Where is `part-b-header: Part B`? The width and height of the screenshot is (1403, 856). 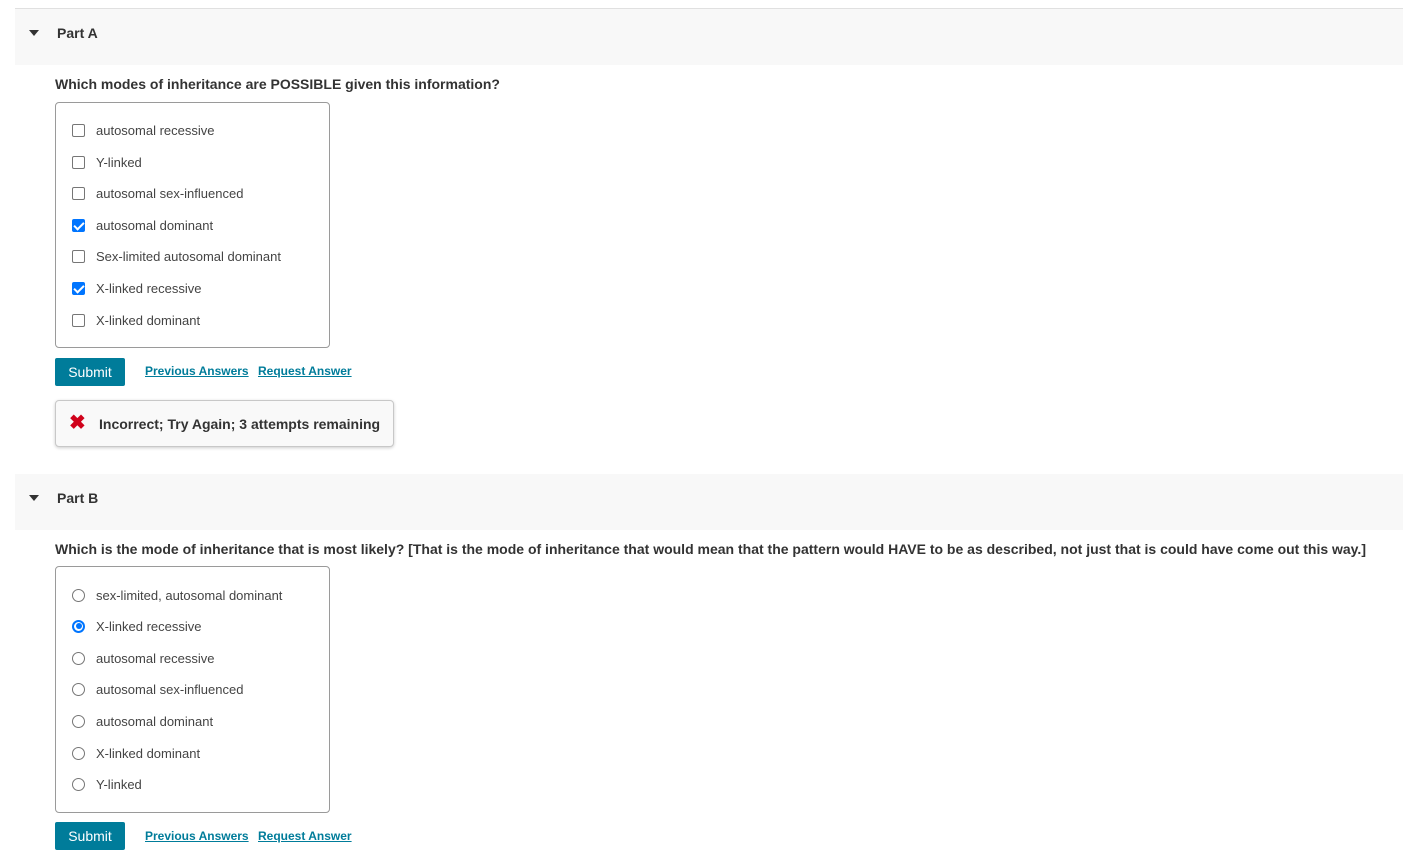
part-b-header: Part B is located at coordinates (709, 502).